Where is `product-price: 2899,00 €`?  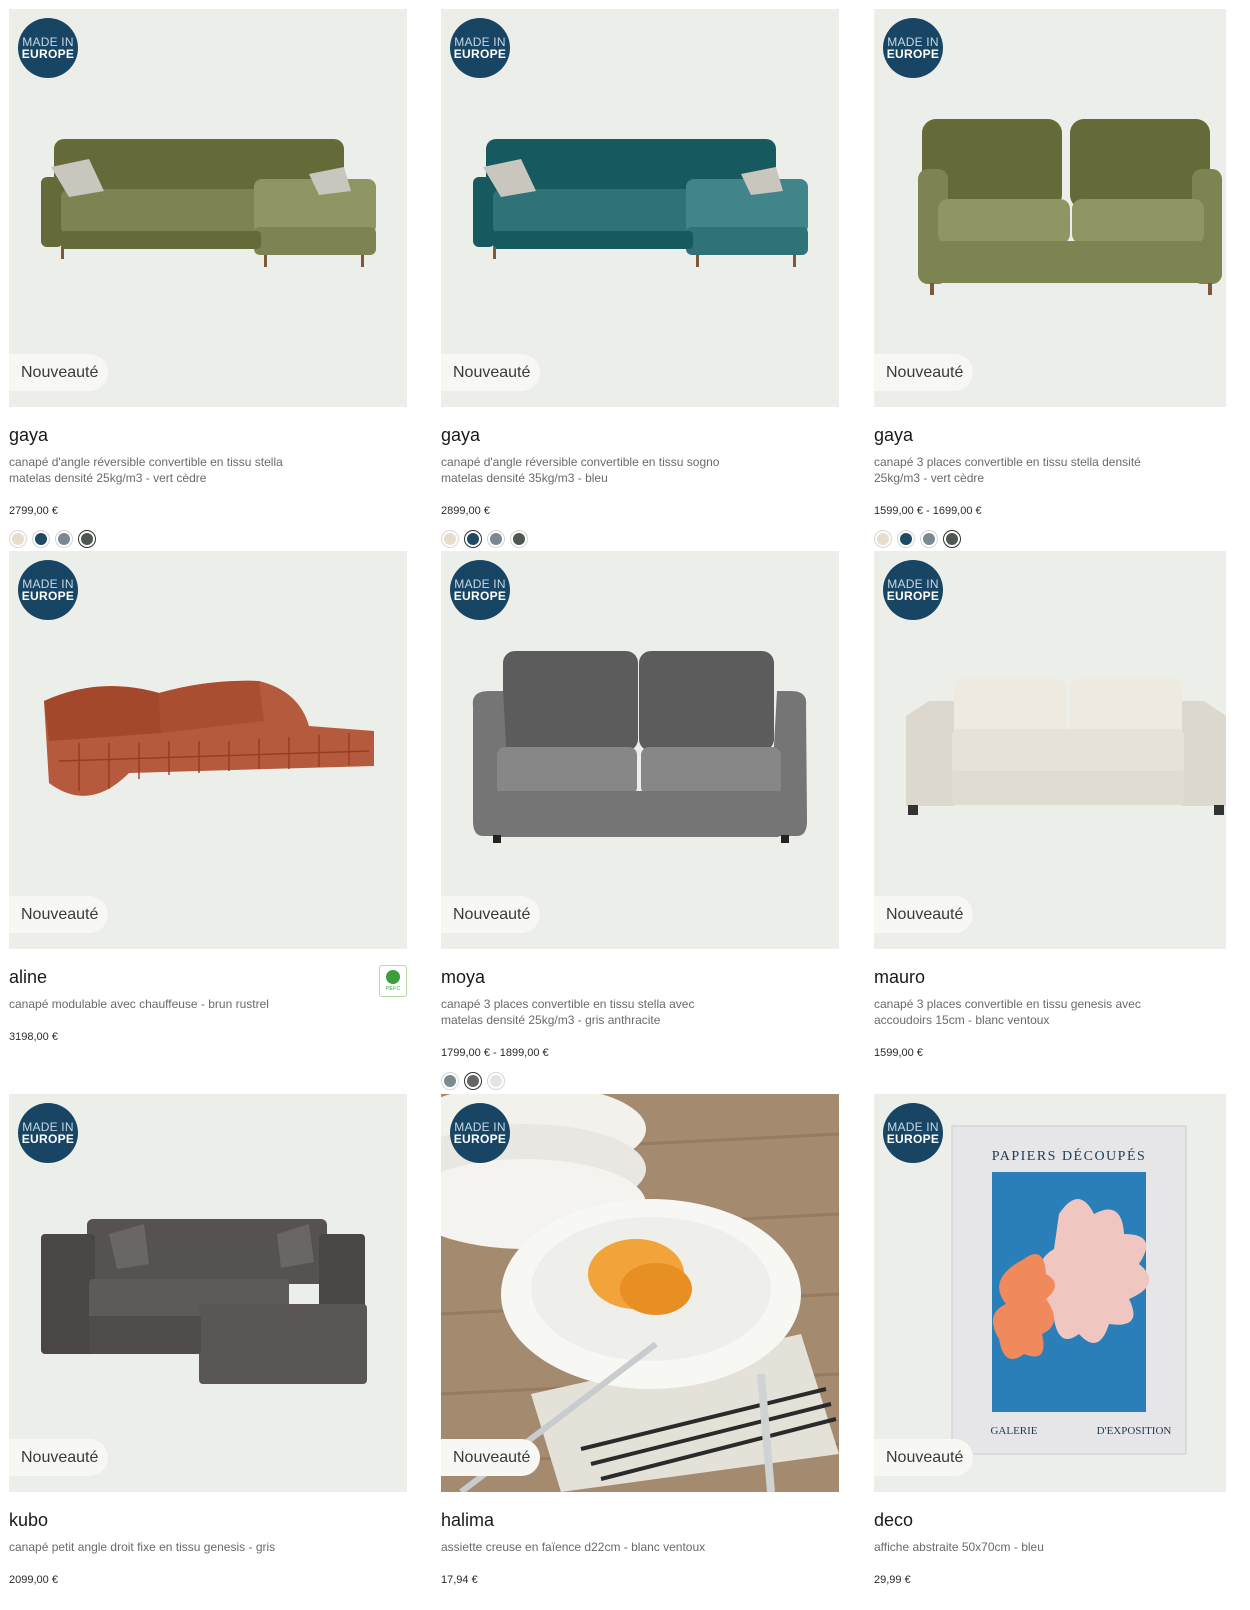
product-price: 2899,00 € is located at coordinates (465, 511).